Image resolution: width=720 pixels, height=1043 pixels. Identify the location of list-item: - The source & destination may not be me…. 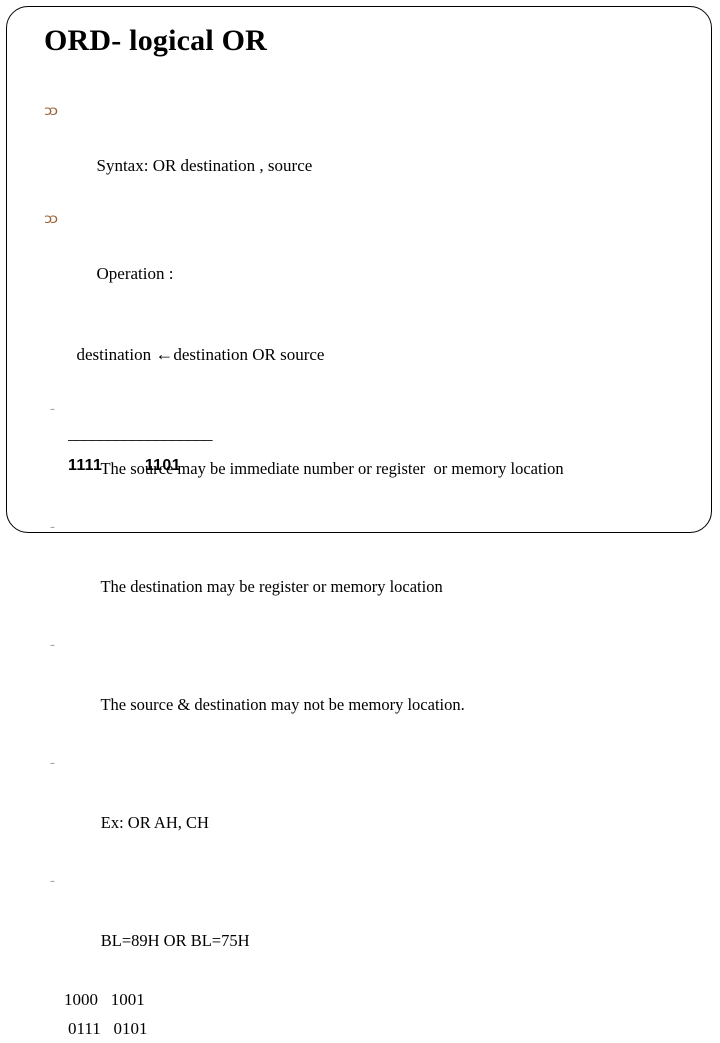
(369, 690).